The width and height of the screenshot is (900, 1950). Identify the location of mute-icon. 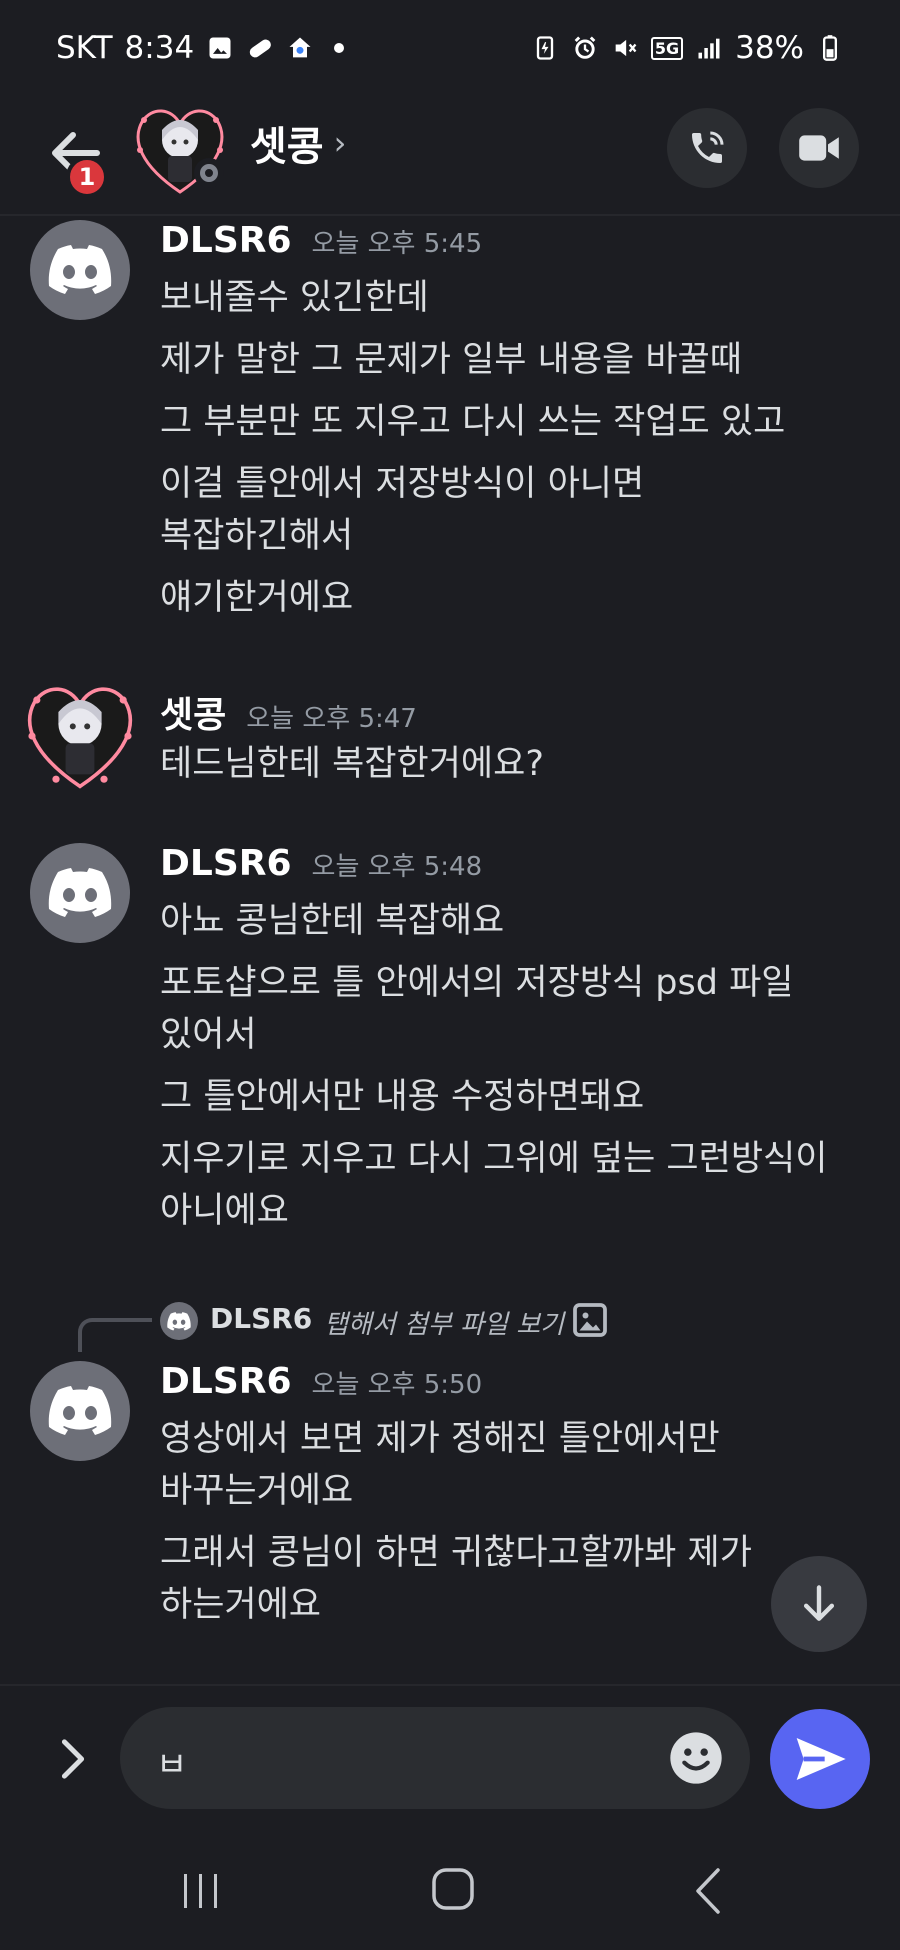
(626, 48).